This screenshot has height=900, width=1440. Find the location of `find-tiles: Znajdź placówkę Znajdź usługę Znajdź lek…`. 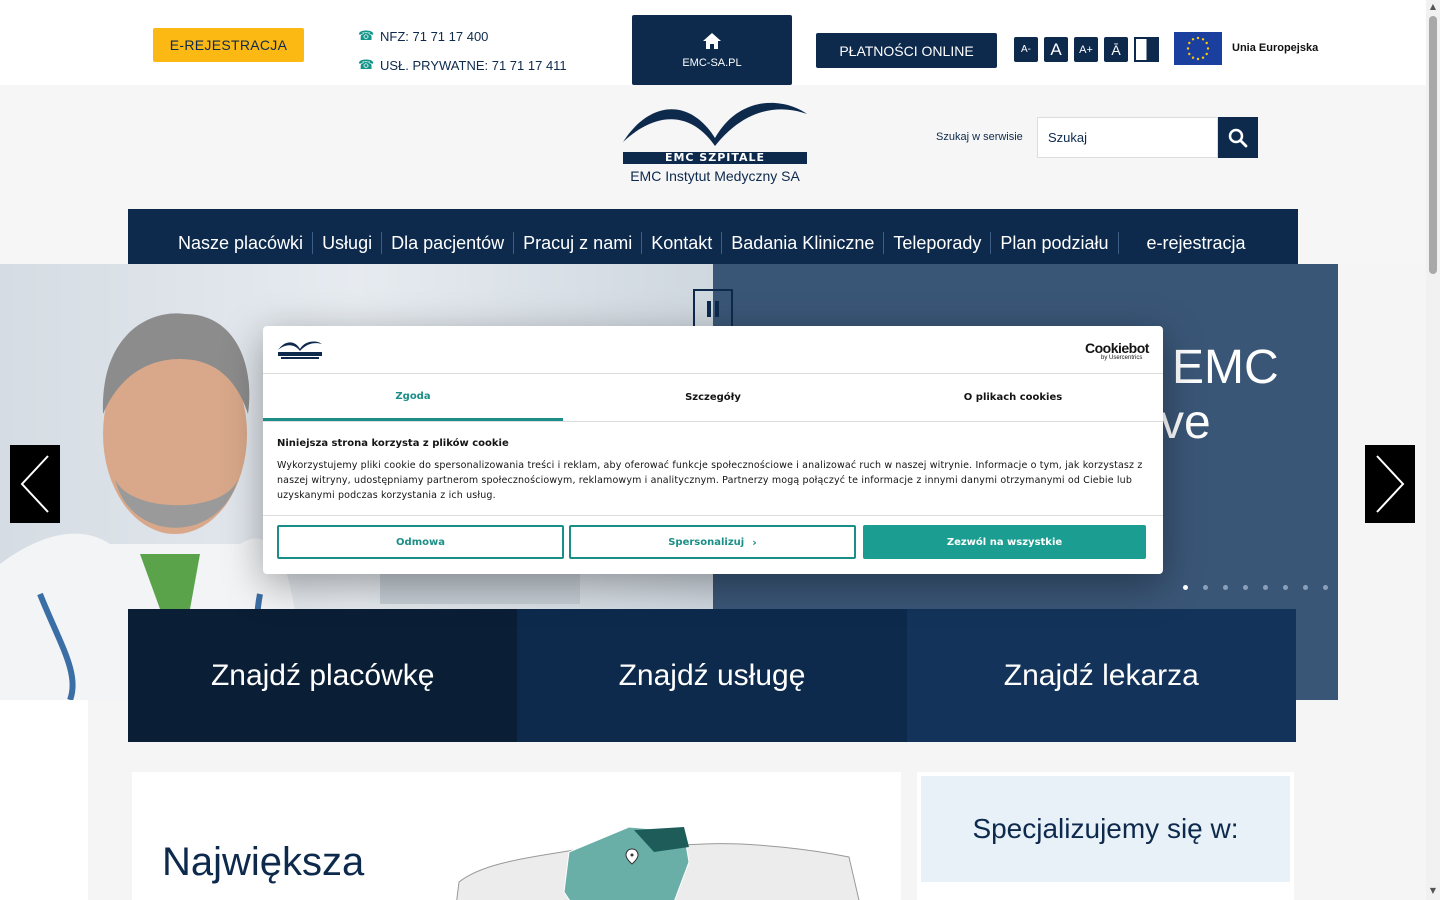

find-tiles: Znajdź placówkę Znajdź usługę Znajdź lek… is located at coordinates (712, 675).